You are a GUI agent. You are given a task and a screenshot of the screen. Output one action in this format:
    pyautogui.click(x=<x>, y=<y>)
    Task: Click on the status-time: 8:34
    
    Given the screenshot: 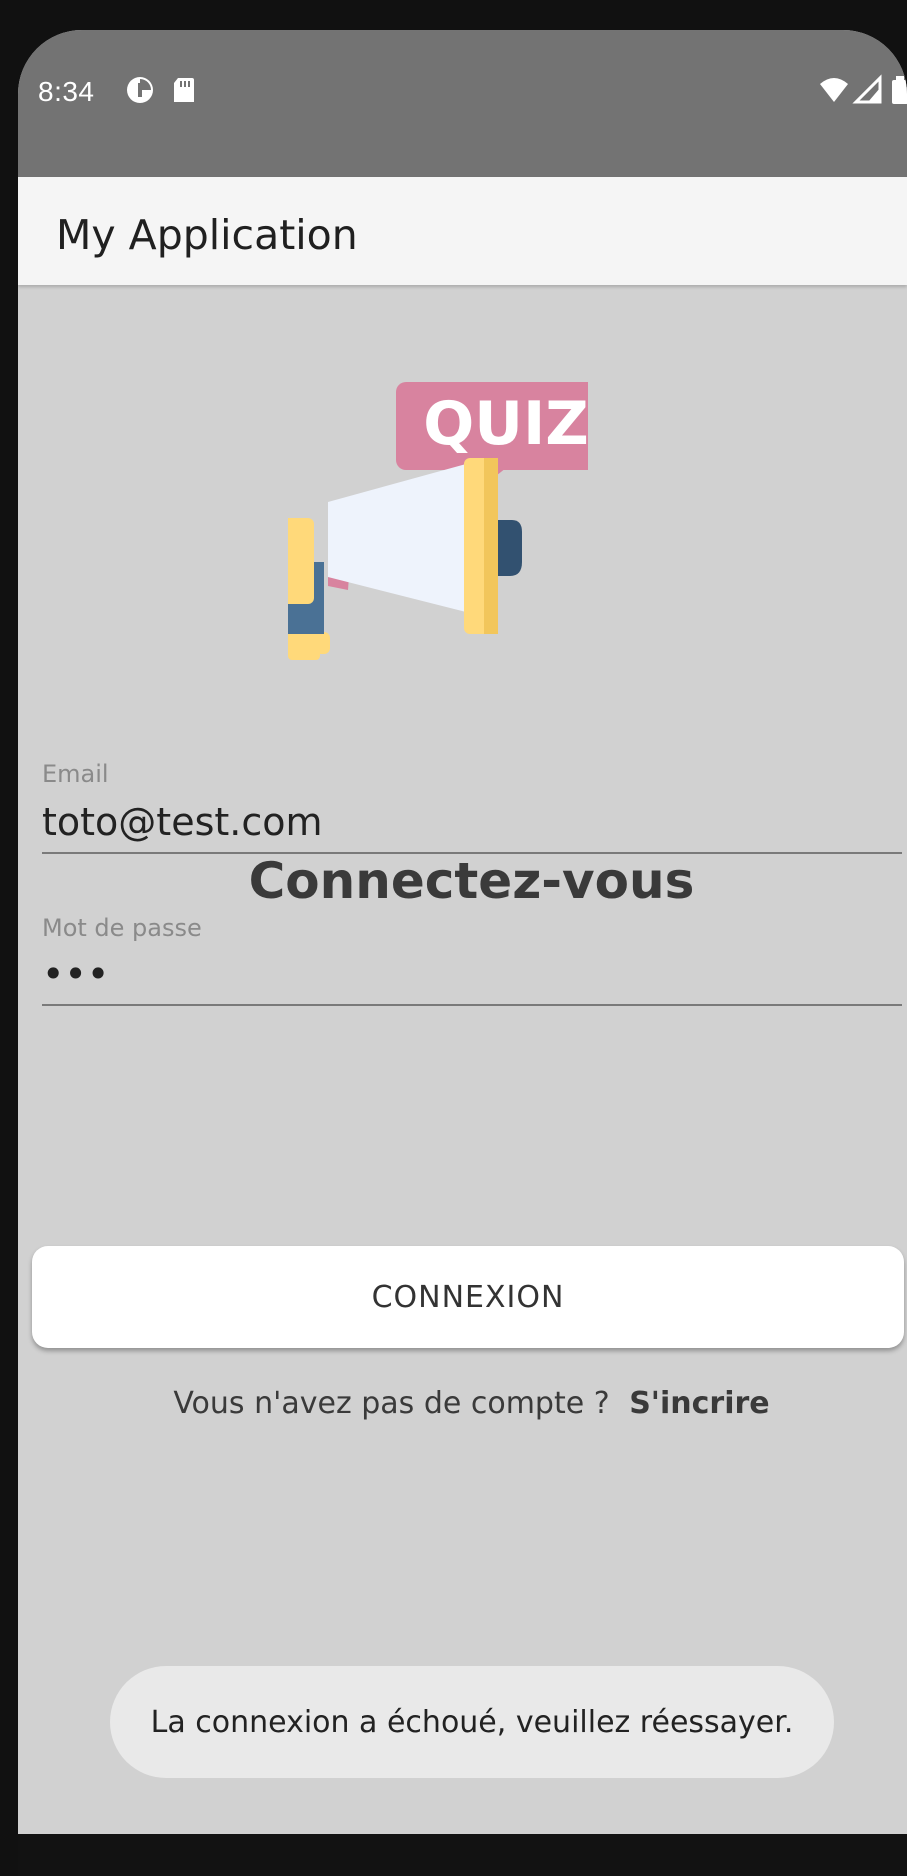 What is the action you would take?
    pyautogui.click(x=66, y=91)
    